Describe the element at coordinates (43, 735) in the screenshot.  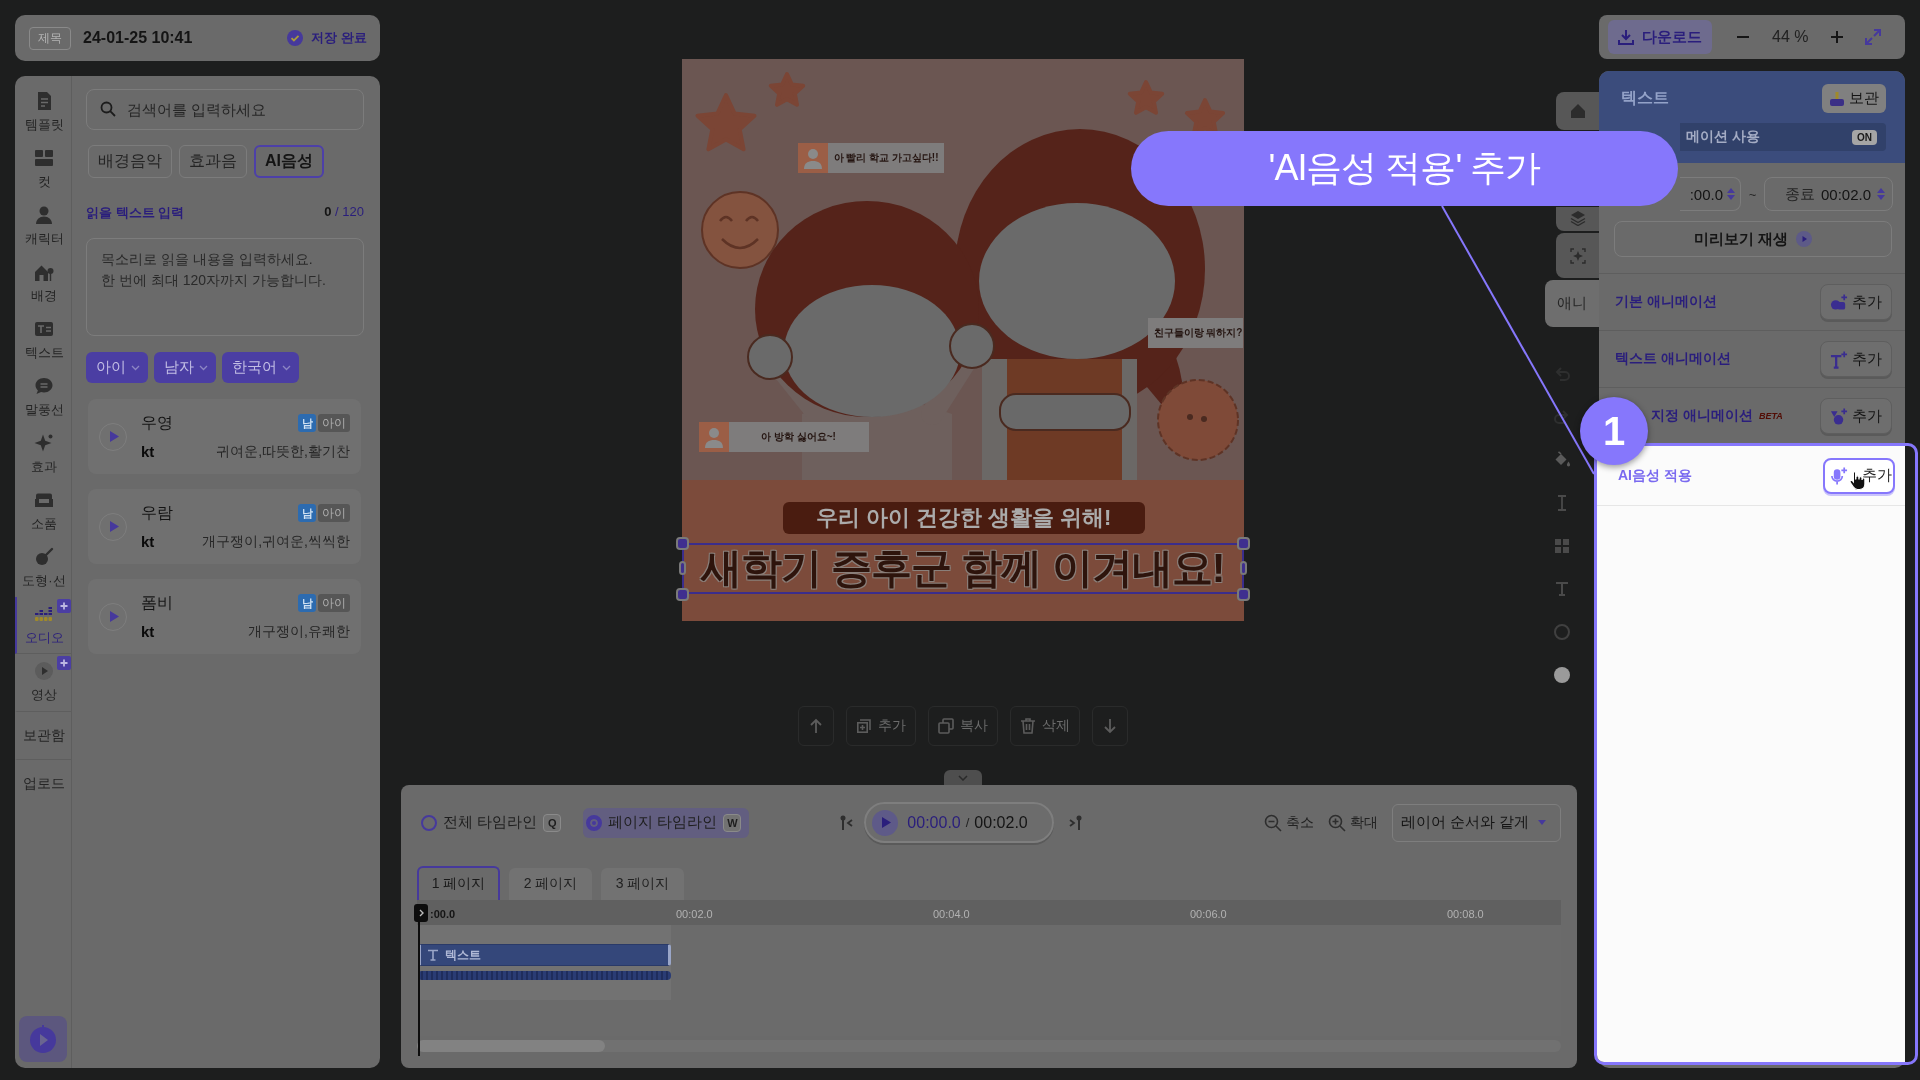
I see `sidebar-item: 보관함` at that location.